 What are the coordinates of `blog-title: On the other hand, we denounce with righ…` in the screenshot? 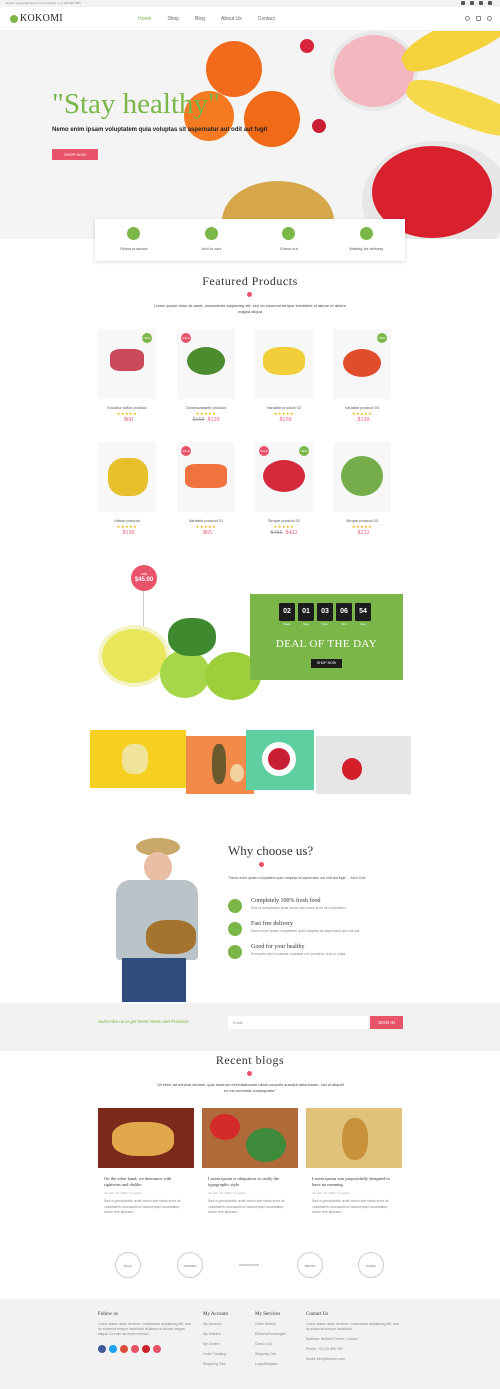 It's located at (146, 1182).